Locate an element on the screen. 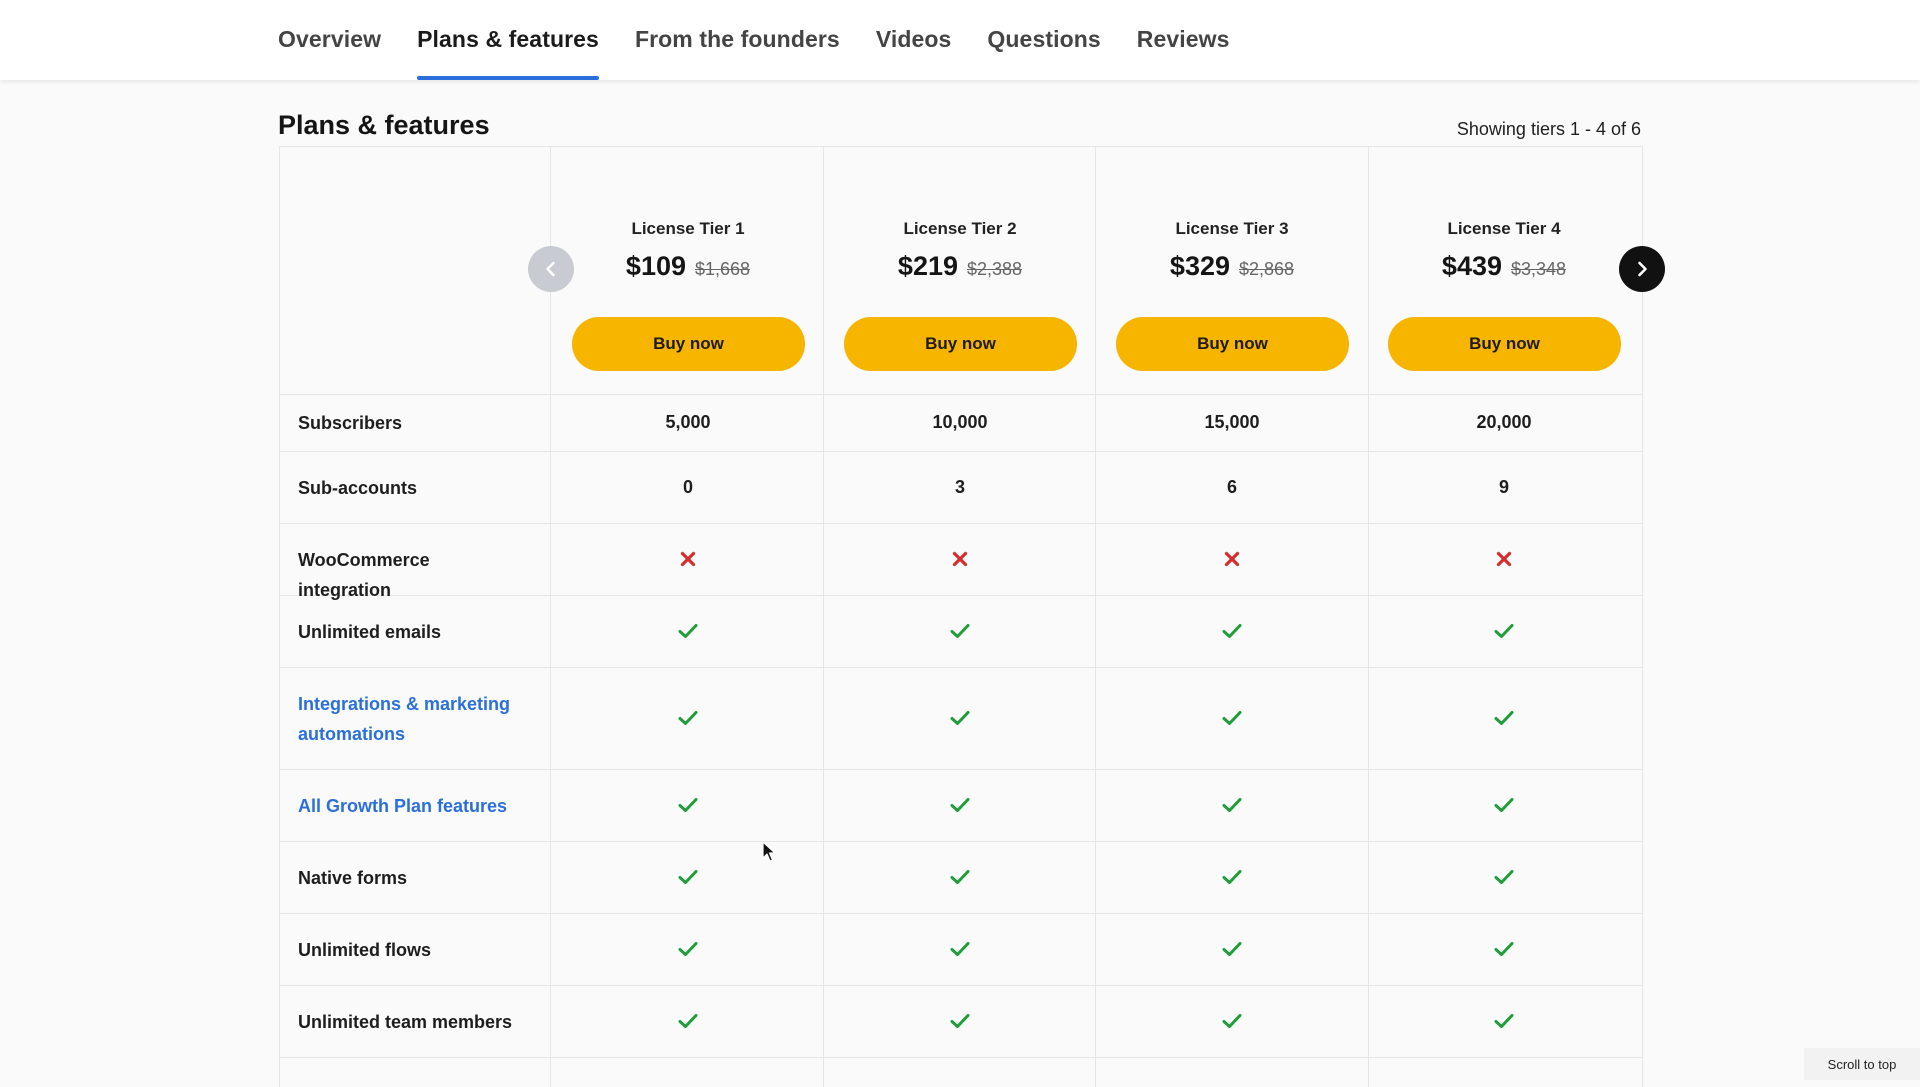  tier-column: License Tier 4 $439 $3,348 Buy now is located at coordinates (1504, 270).